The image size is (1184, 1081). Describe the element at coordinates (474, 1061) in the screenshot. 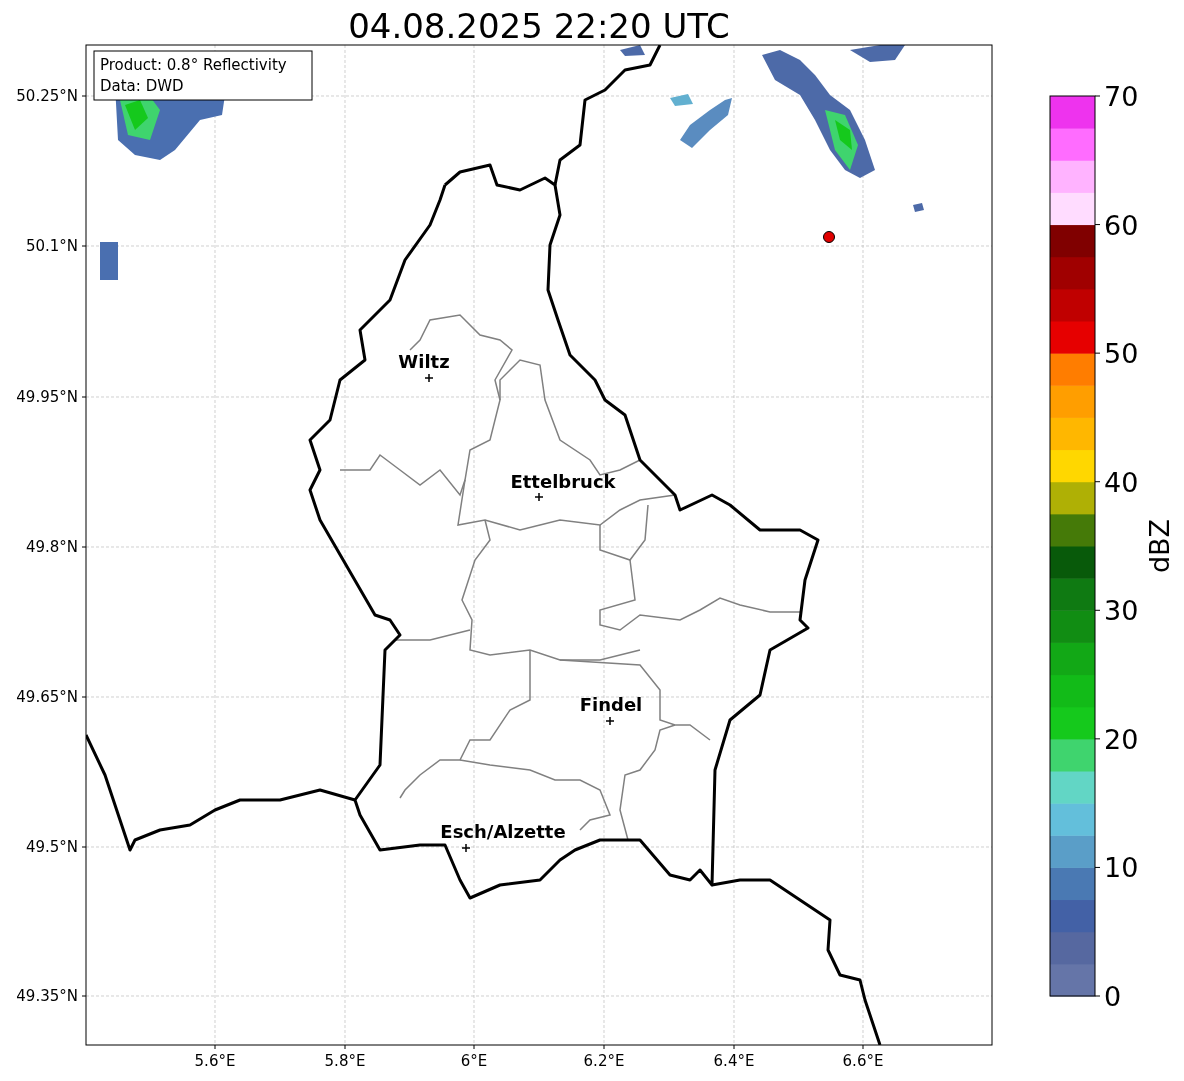

I see `longitude-label: 6°E` at that location.